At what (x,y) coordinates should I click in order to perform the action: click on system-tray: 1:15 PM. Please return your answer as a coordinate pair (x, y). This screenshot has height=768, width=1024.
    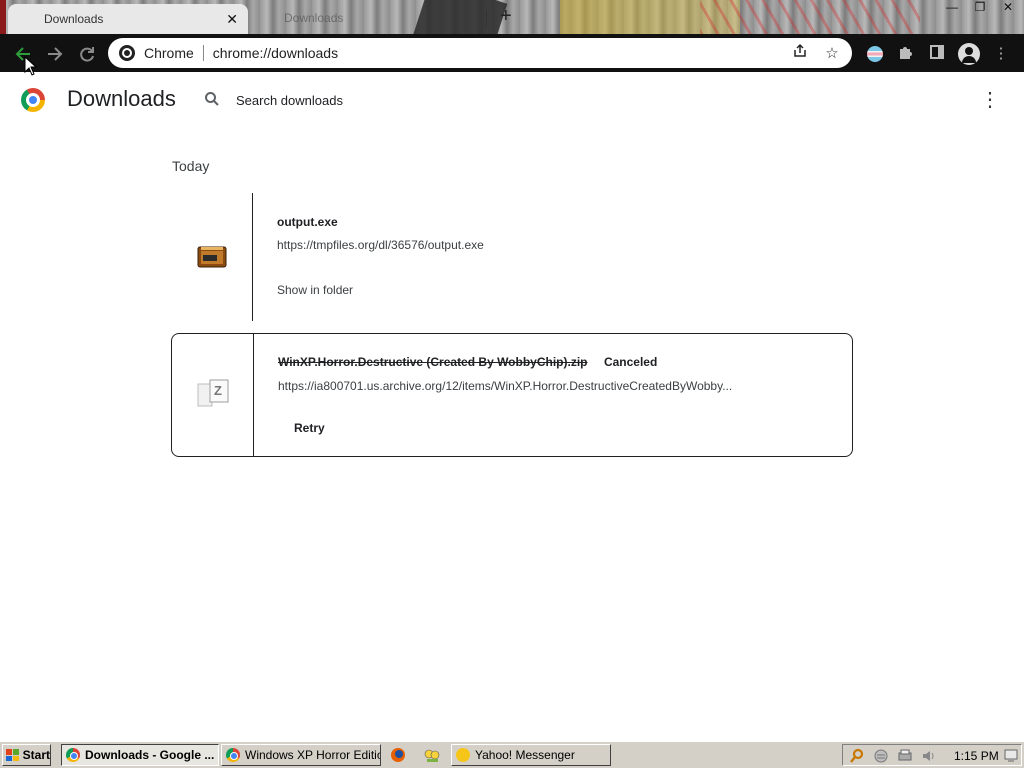
    Looking at the image, I should click on (932, 755).